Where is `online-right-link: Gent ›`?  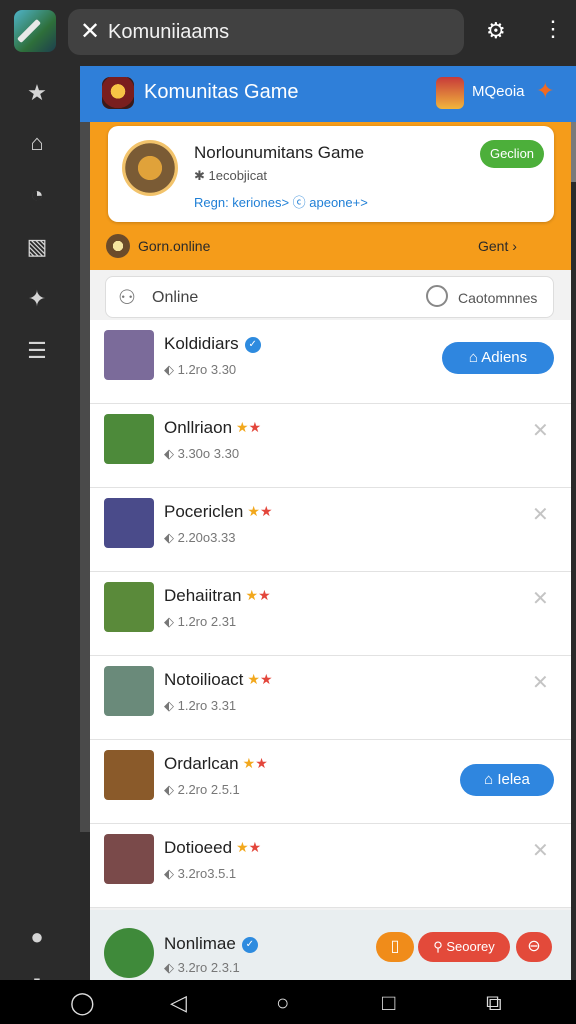 online-right-link: Gent › is located at coordinates (497, 246).